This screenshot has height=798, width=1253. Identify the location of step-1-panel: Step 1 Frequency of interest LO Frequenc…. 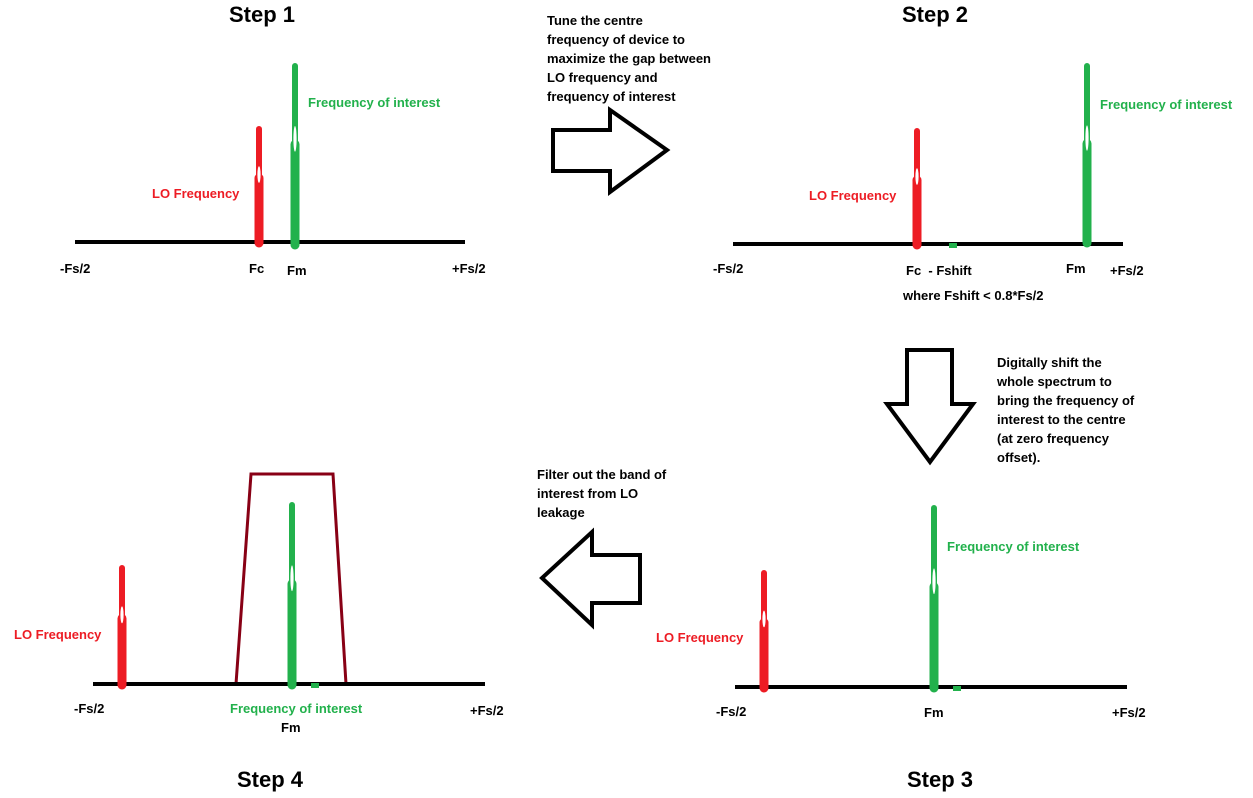
(273, 140).